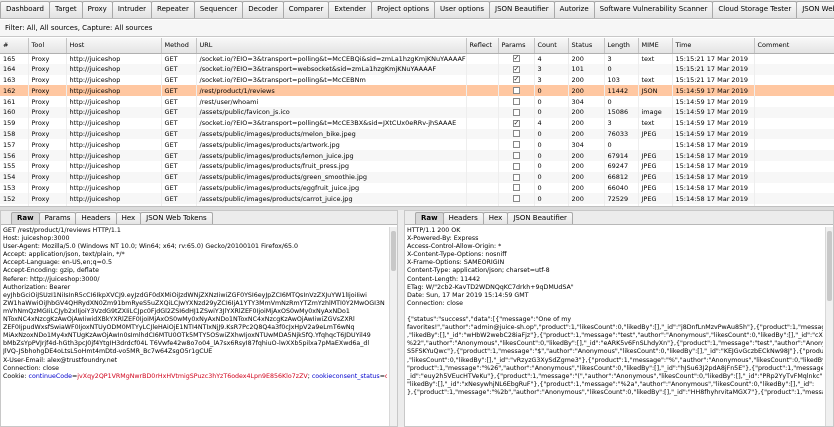 Image resolution: width=834 pixels, height=427 pixels. I want to click on tab-target: Target, so click(65, 9).